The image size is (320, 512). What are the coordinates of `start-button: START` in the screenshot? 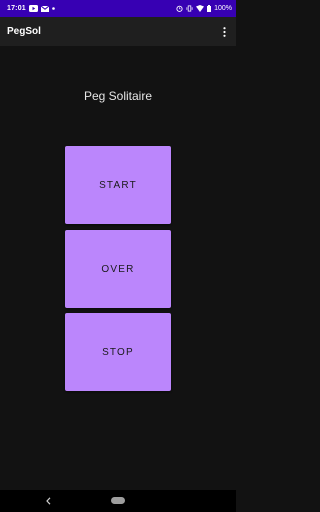 It's located at (118, 185).